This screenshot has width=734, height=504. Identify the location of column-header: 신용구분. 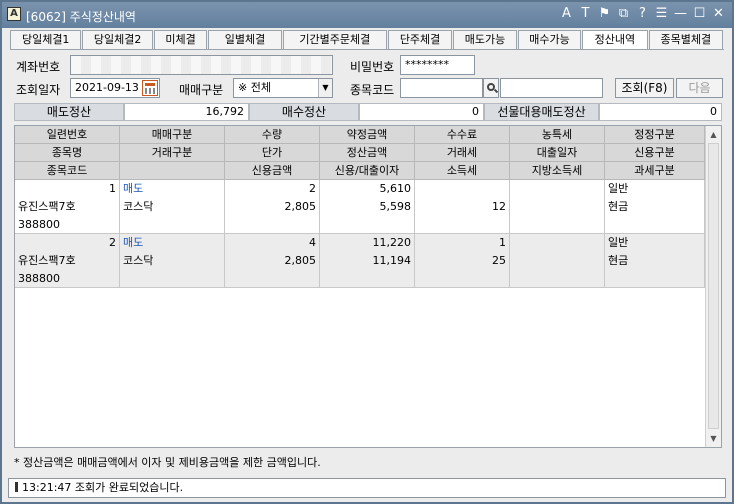
(655, 153).